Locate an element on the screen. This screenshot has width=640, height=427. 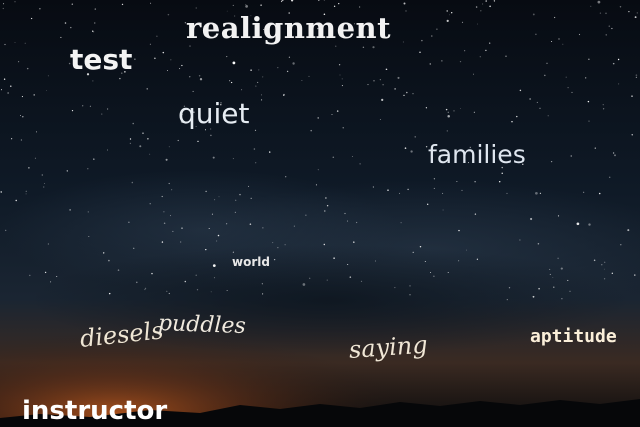
word-instructor: instructor is located at coordinates (95, 411).